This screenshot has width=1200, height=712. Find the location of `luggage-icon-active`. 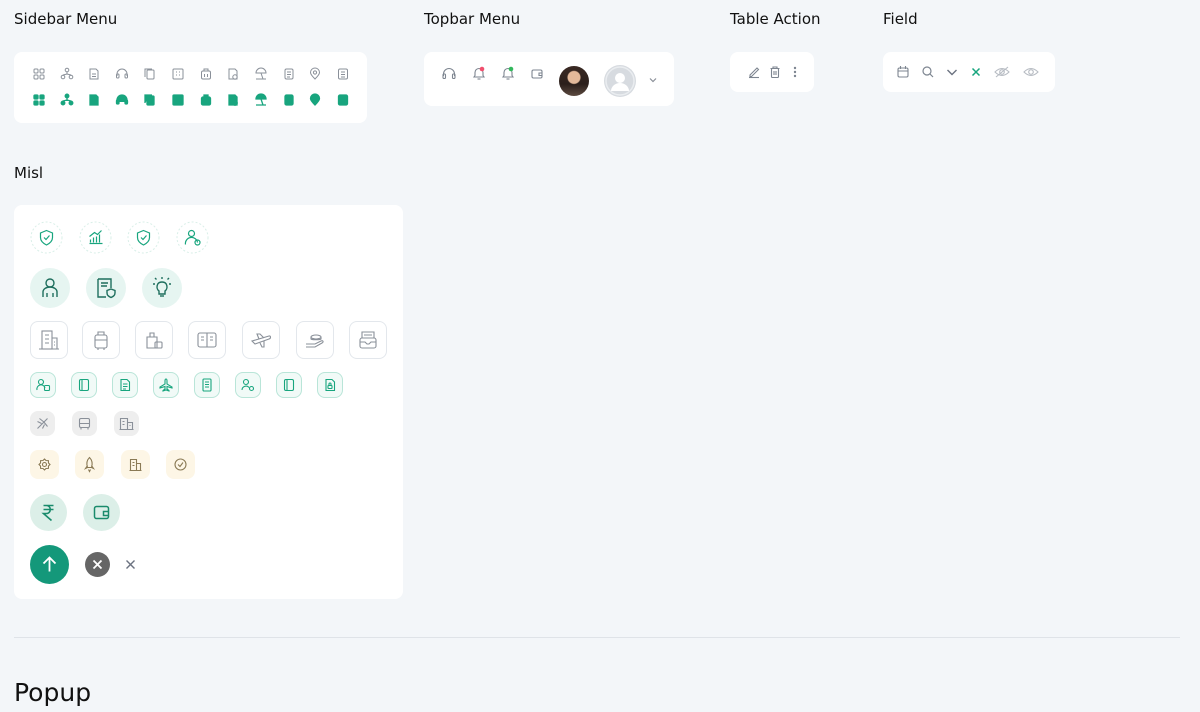

luggage-icon-active is located at coordinates (206, 100).